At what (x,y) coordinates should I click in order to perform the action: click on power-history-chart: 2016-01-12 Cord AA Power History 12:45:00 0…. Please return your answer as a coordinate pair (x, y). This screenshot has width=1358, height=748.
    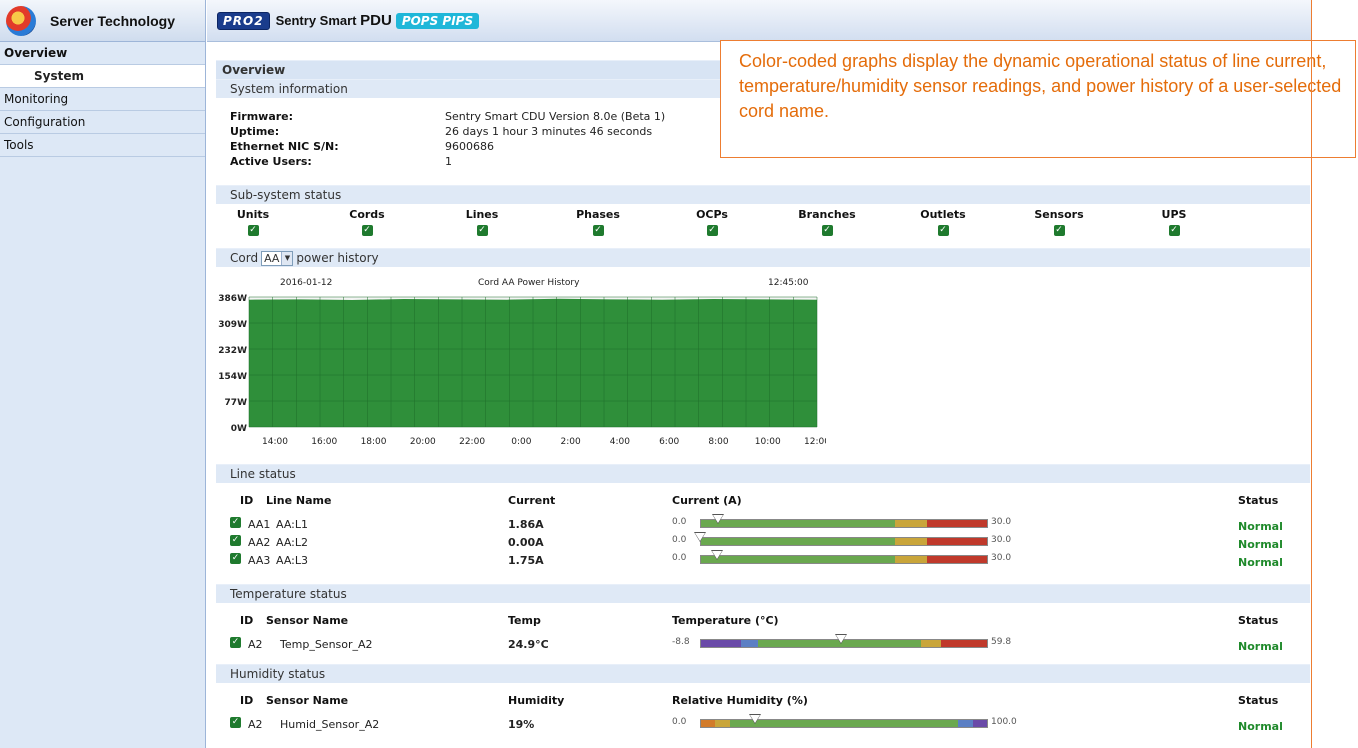
    Looking at the image, I should click on (522, 362).